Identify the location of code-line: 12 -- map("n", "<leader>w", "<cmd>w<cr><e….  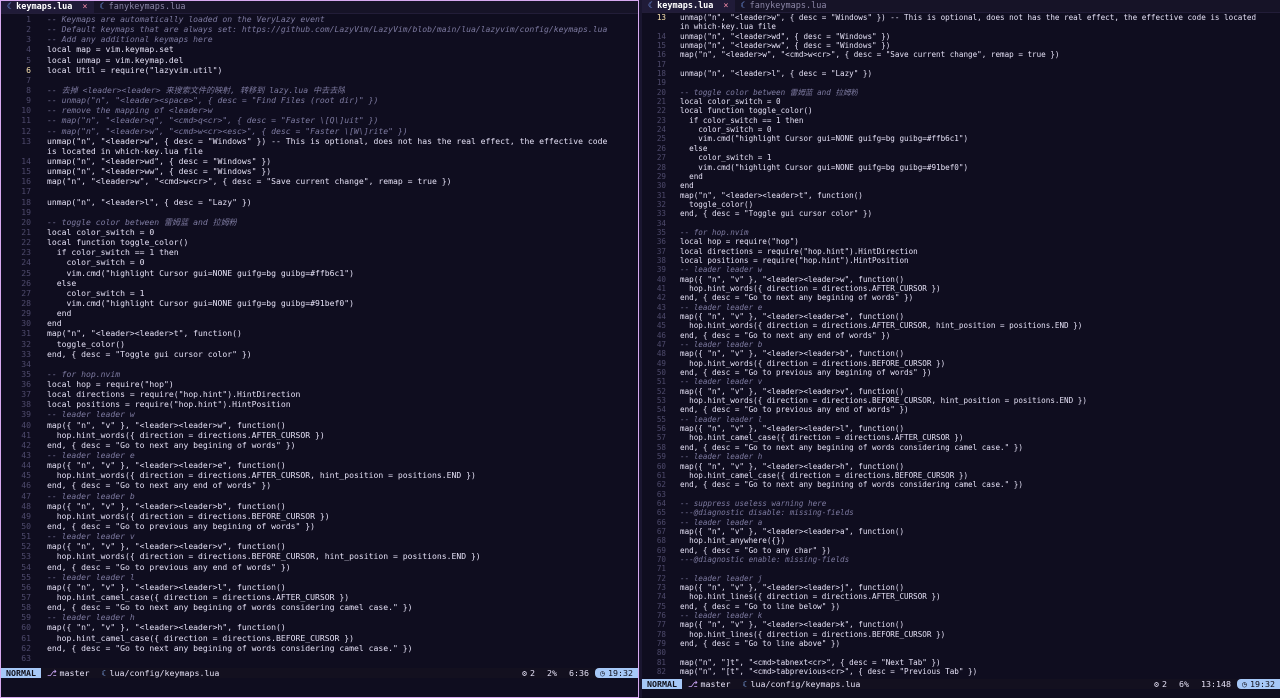
(319, 131).